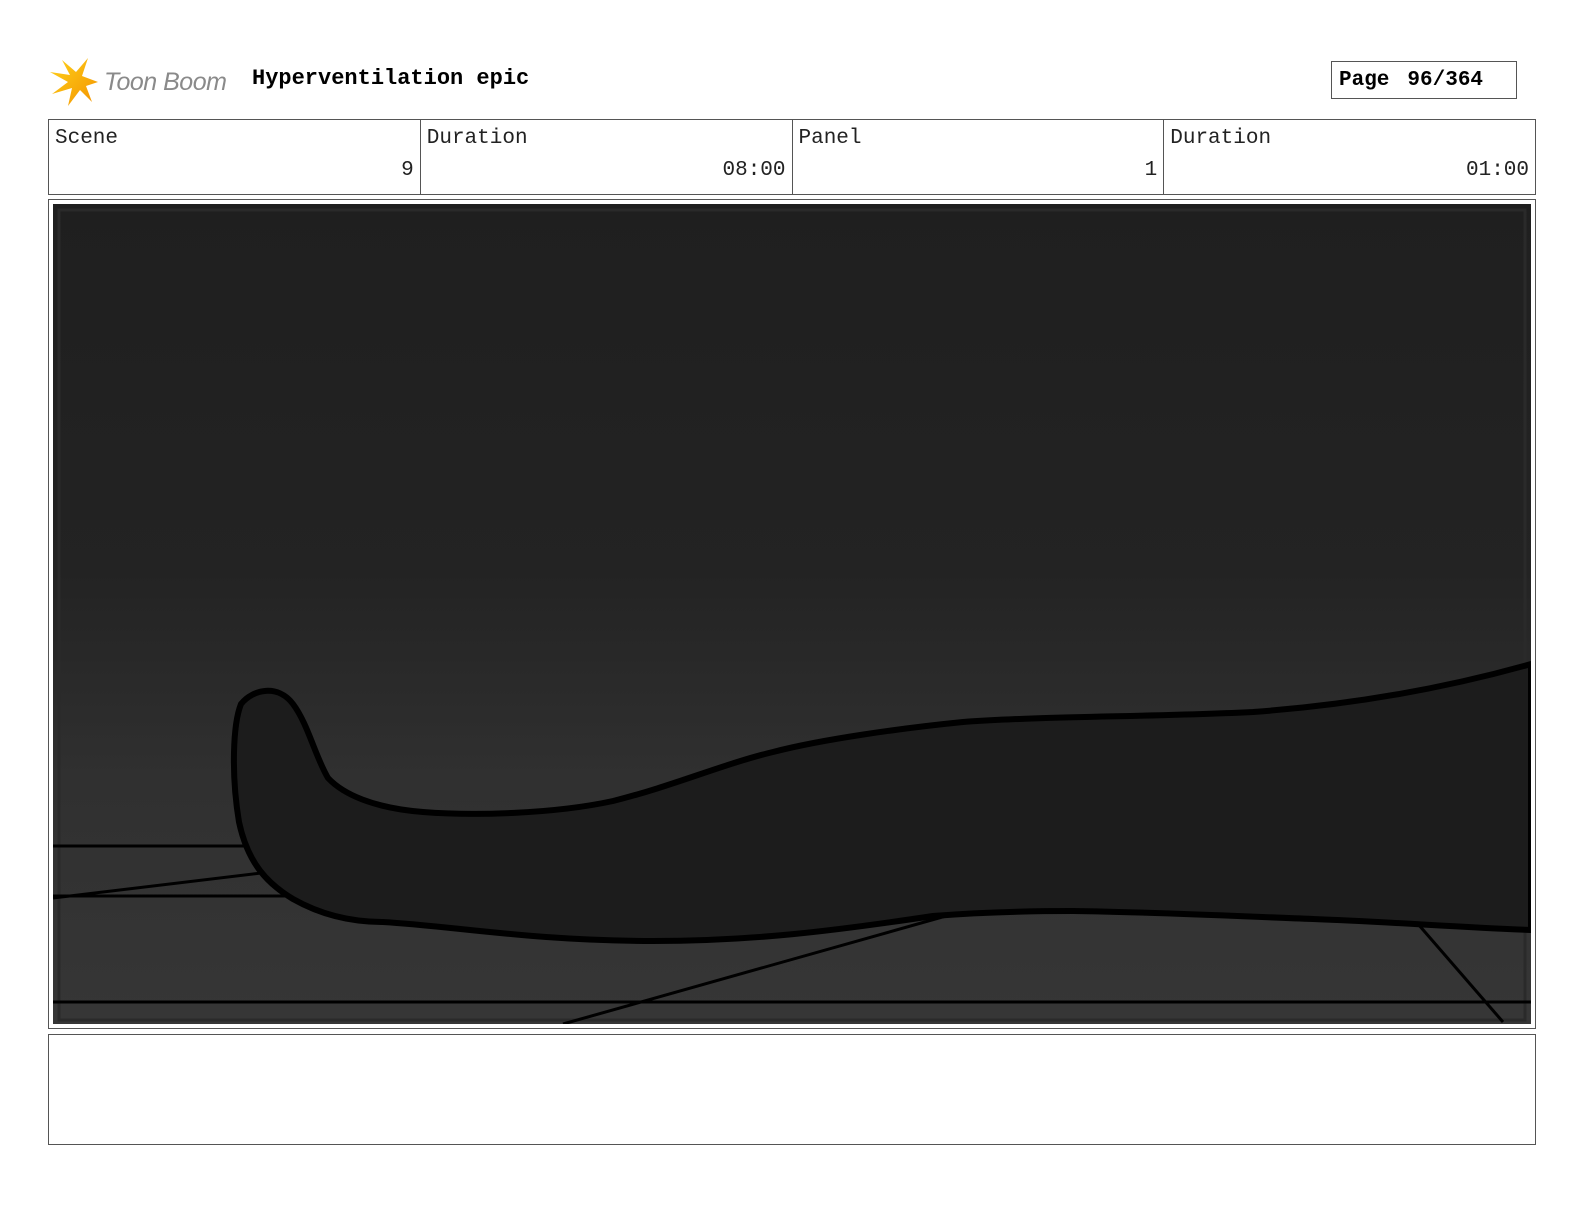 The width and height of the screenshot is (1584, 1224). I want to click on panel-value: 1, so click(1151, 170).